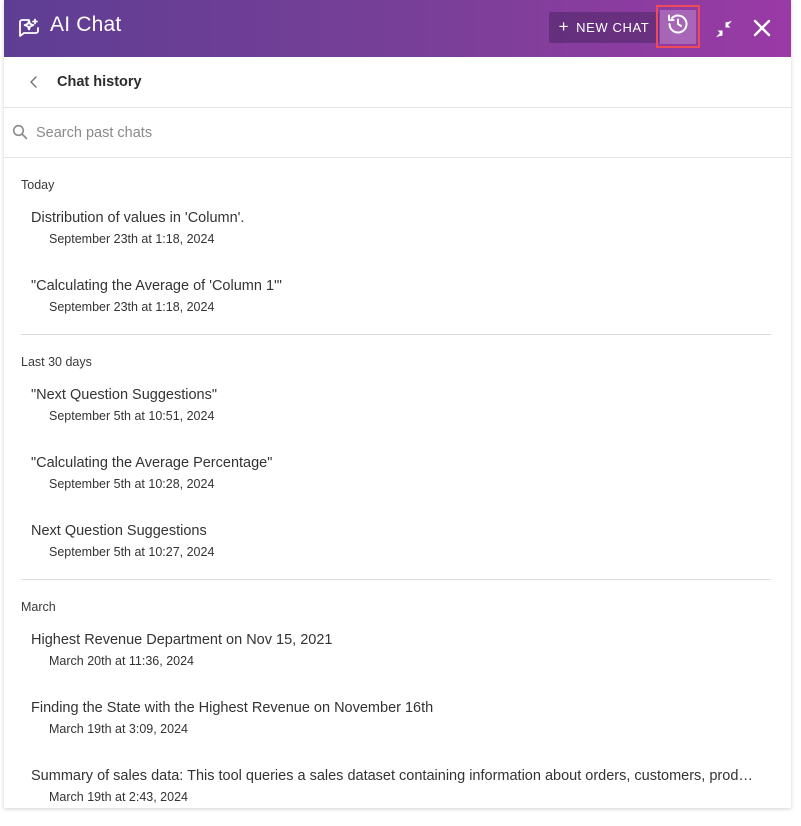 The height and width of the screenshot is (826, 801). What do you see at coordinates (38, 607) in the screenshot?
I see `group-label: March` at bounding box center [38, 607].